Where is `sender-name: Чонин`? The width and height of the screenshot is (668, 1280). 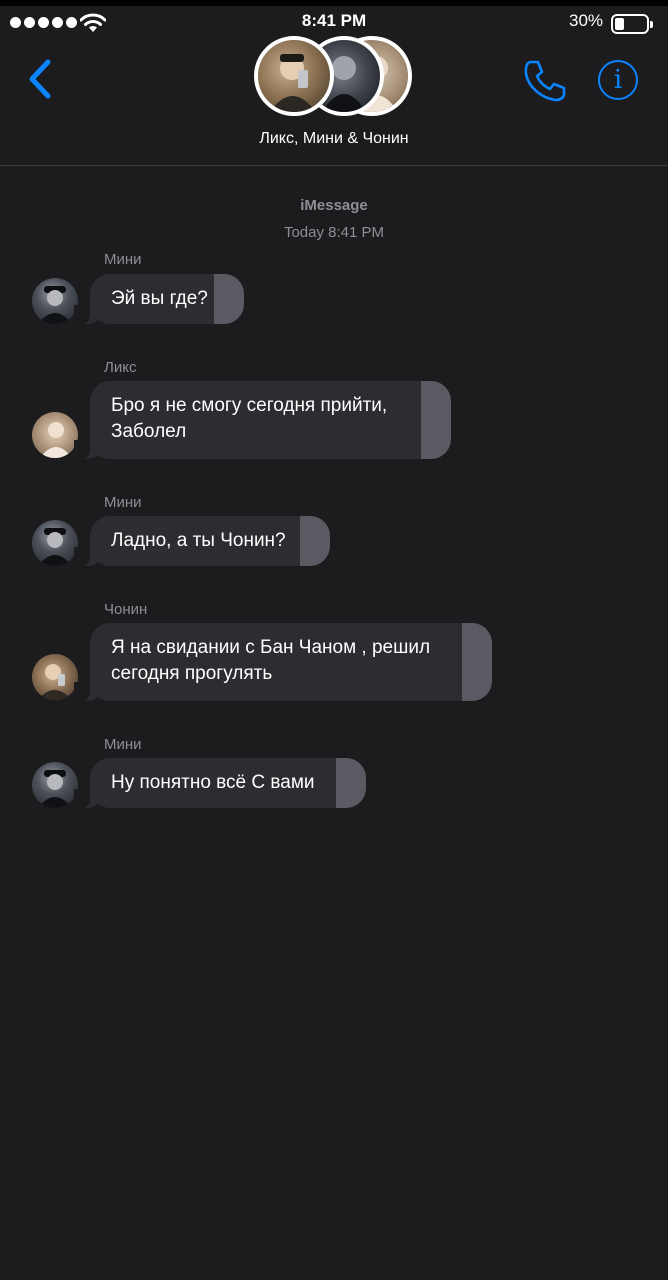 sender-name: Чонин is located at coordinates (126, 609).